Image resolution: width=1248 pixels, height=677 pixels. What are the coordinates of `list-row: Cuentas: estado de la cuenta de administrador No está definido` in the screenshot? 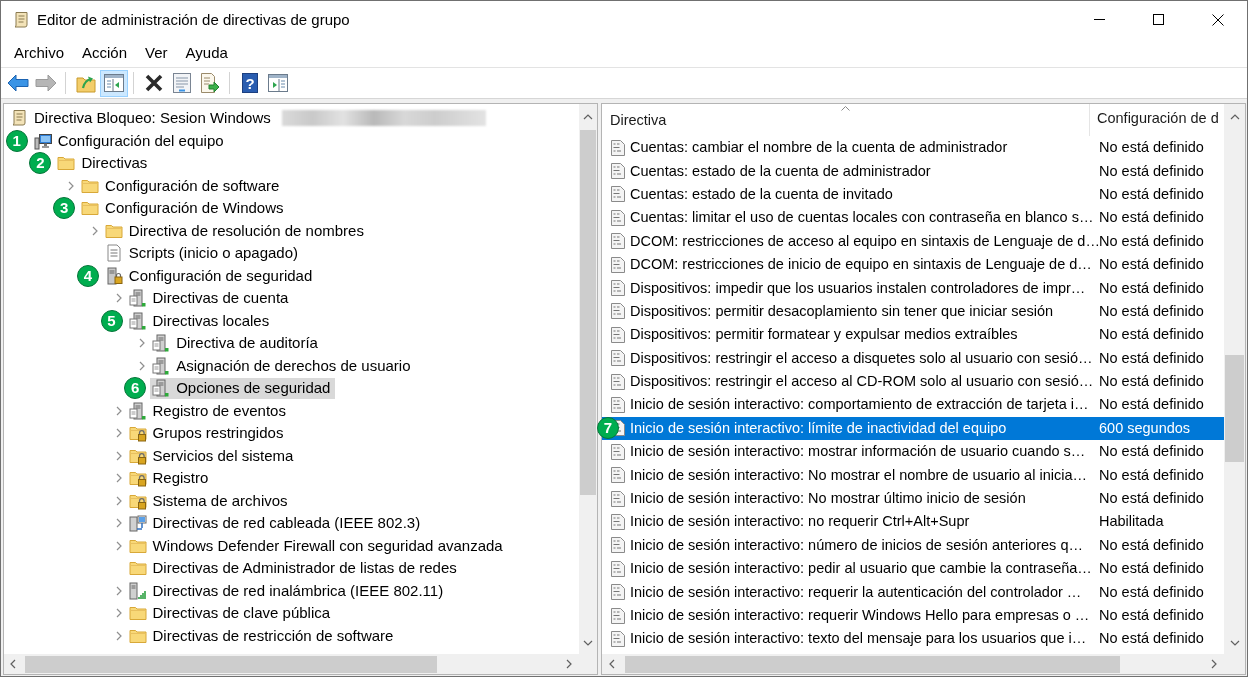 It's located at (913, 171).